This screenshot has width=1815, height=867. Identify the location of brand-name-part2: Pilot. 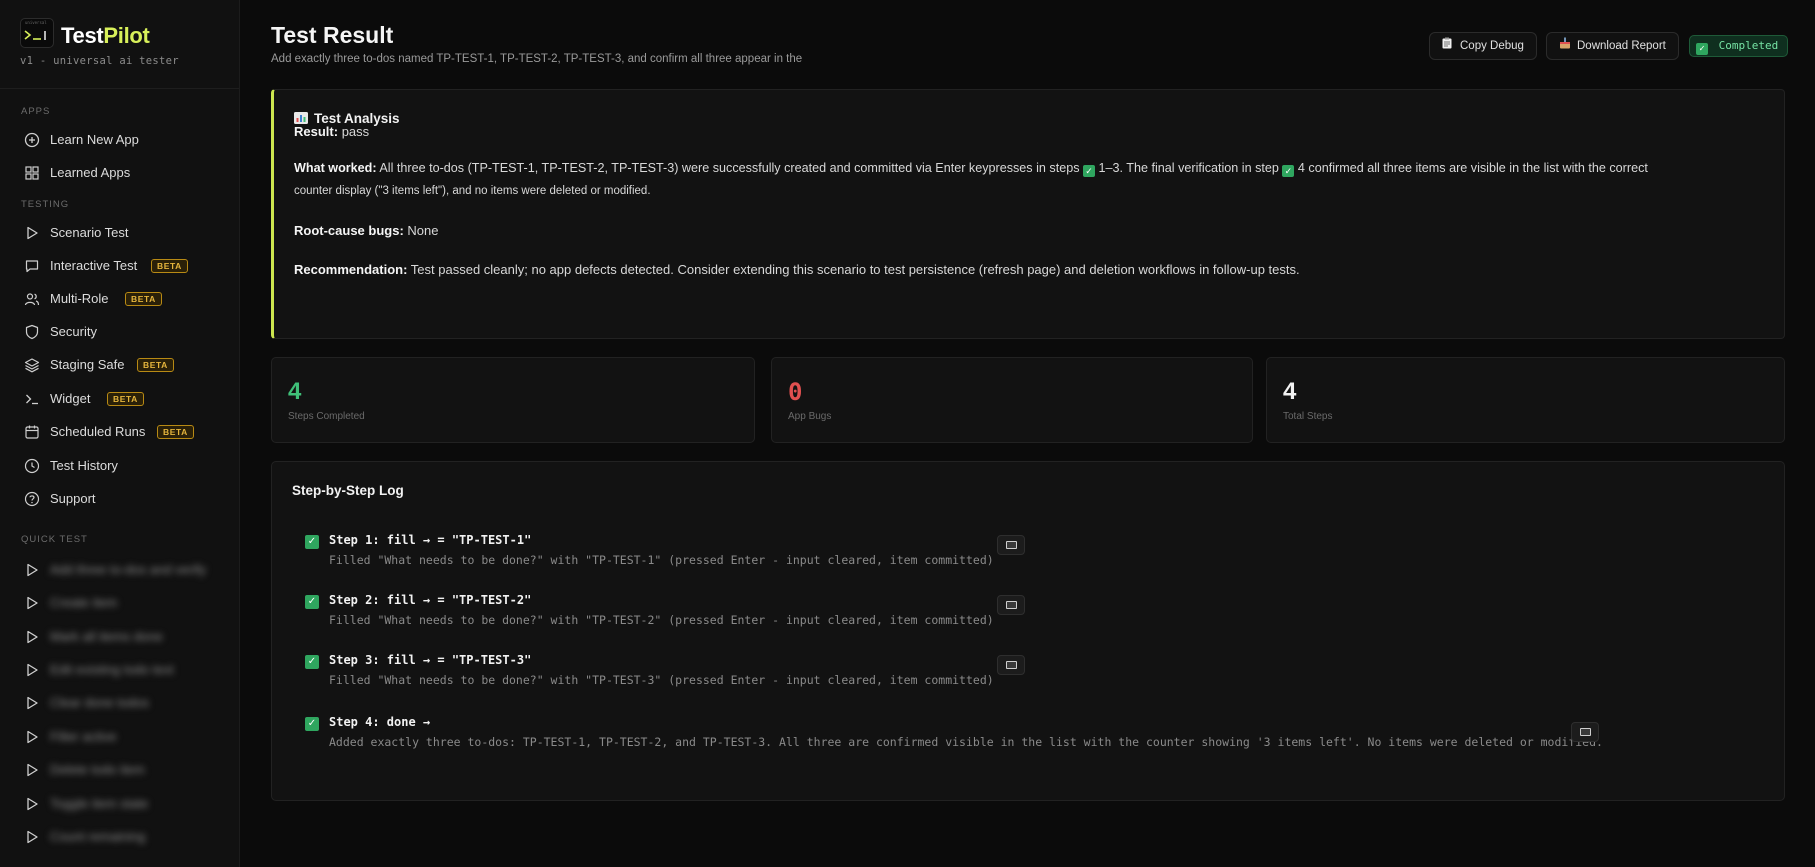
(126, 35).